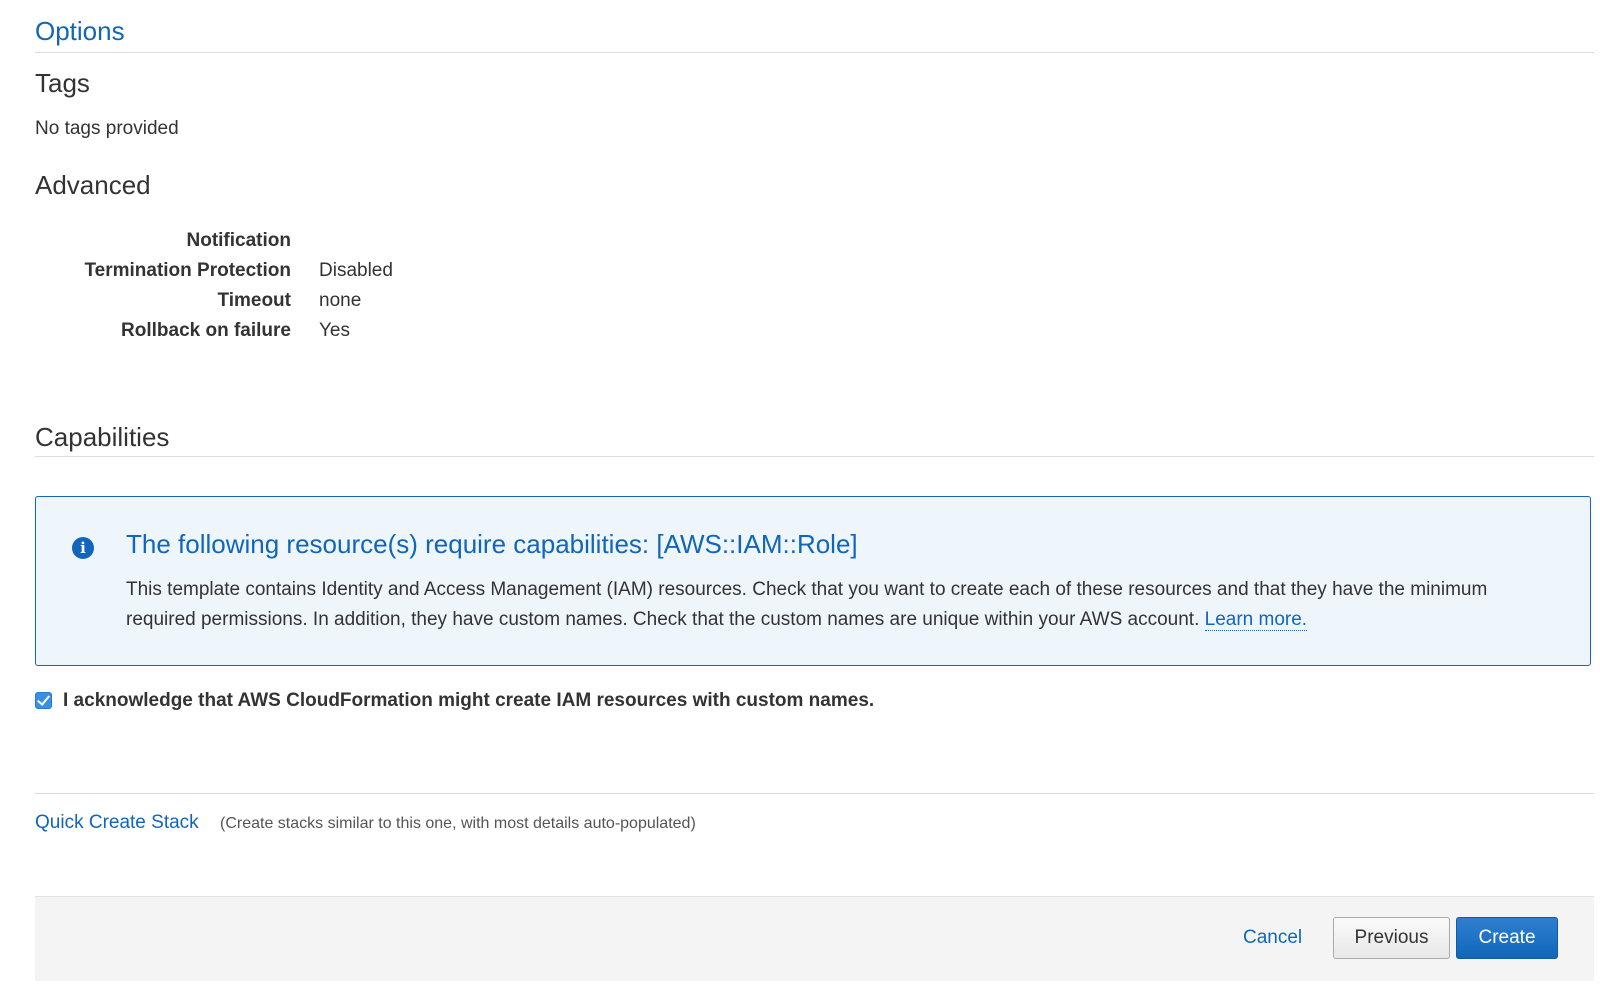 The width and height of the screenshot is (1600, 1000). Describe the element at coordinates (1391, 938) in the screenshot. I see `previous-button: Previous` at that location.